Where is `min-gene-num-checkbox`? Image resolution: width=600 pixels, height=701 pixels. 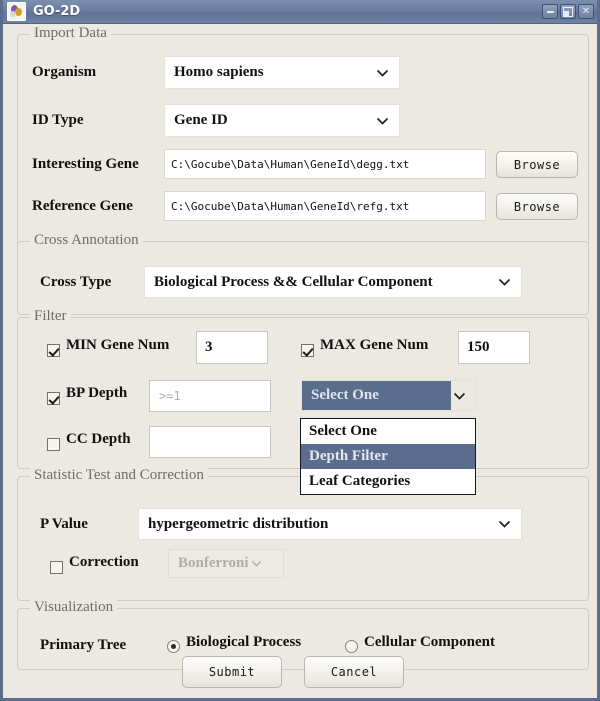 min-gene-num-checkbox is located at coordinates (53, 350).